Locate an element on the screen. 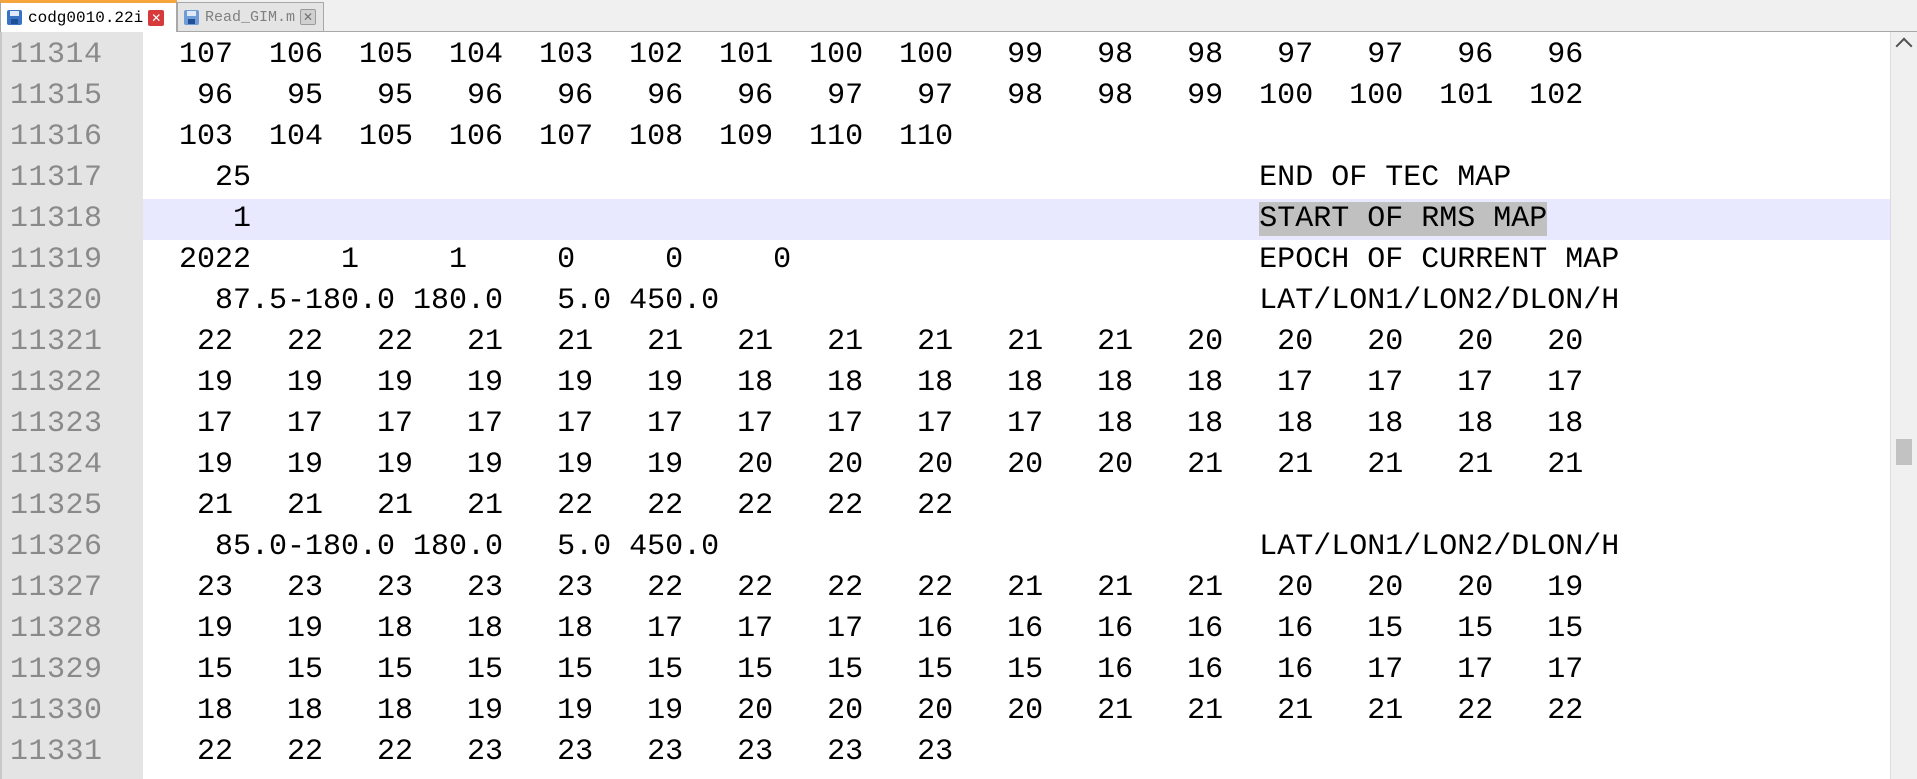  line-text: 25 END OF TEC MAP is located at coordinates (827, 178).